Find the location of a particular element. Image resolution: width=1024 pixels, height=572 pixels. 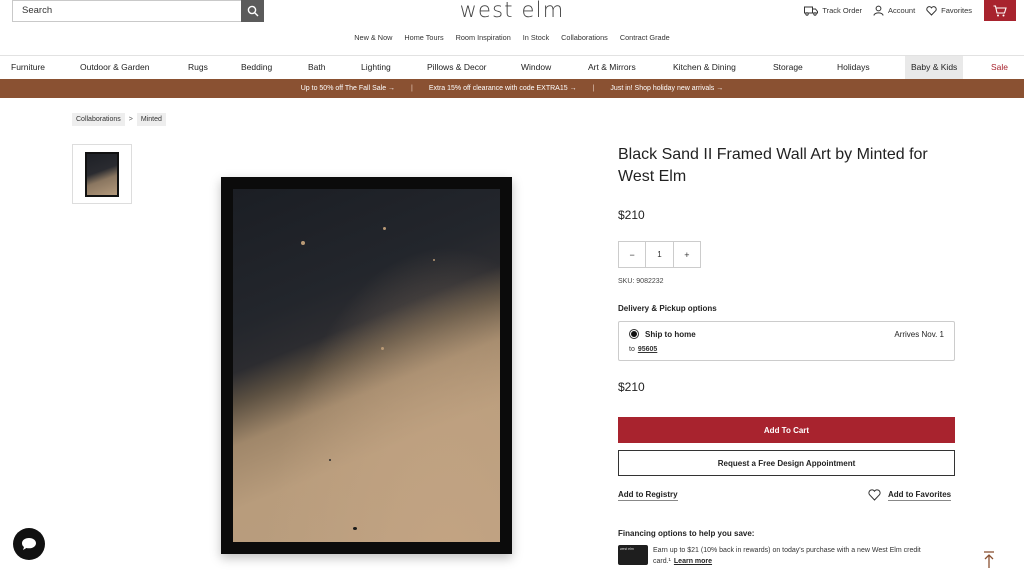

to-label: to is located at coordinates (632, 349).